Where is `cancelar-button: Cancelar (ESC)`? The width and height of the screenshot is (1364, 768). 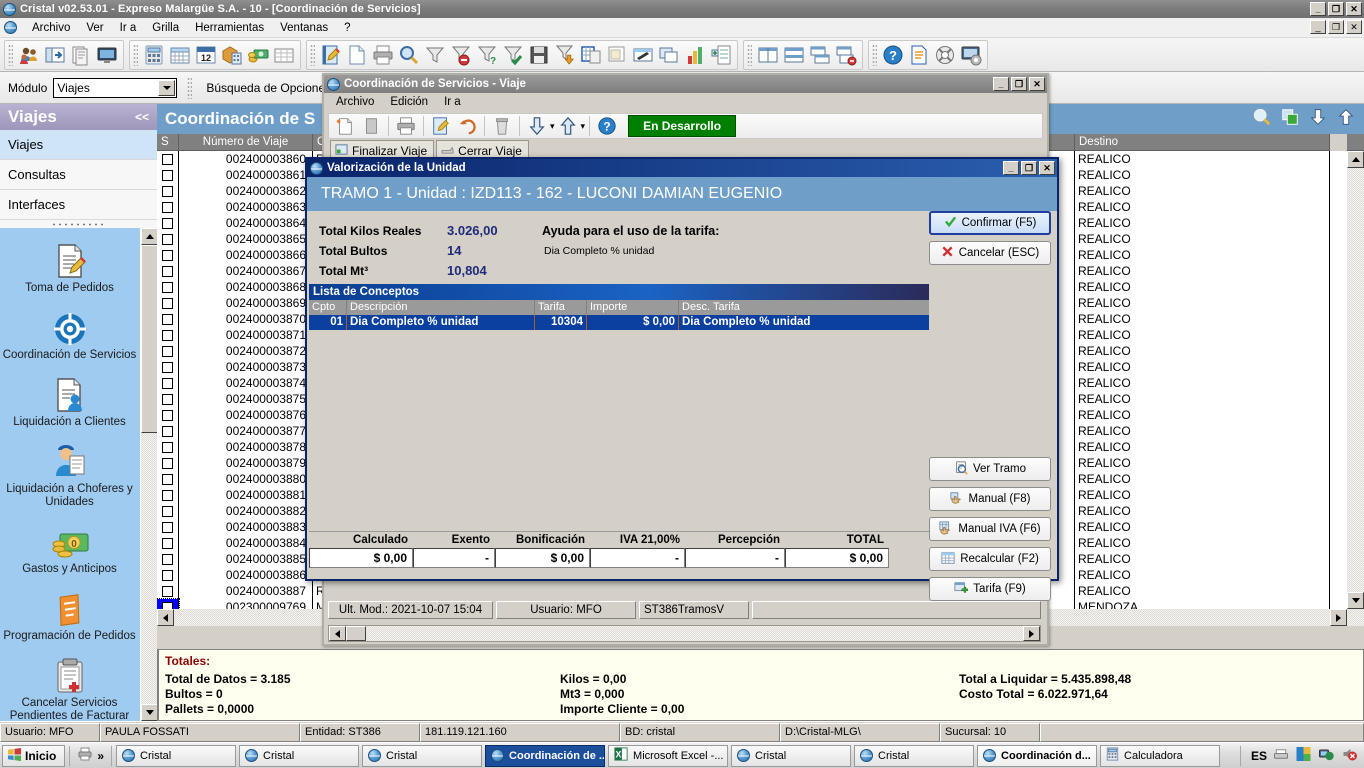
cancelar-button: Cancelar (ESC) is located at coordinates (990, 253).